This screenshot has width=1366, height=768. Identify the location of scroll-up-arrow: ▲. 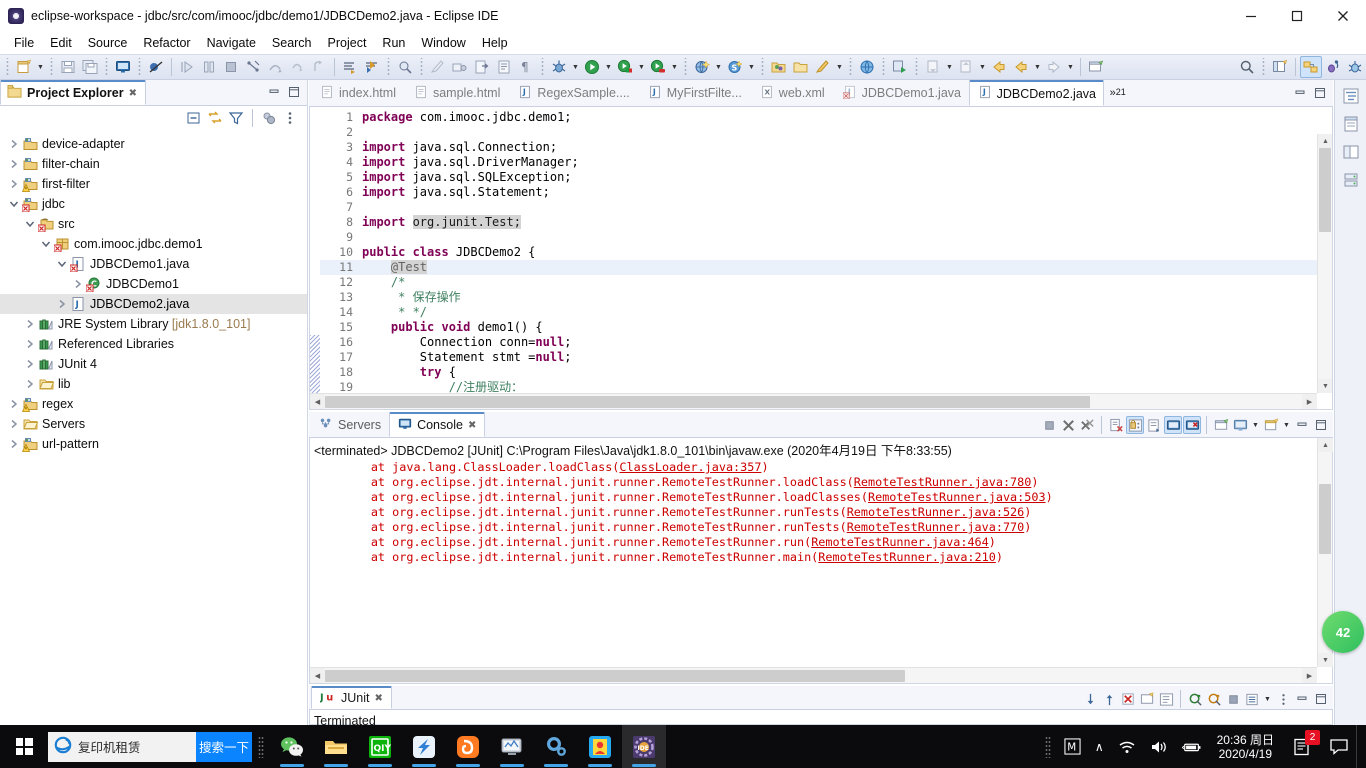
(1325, 445).